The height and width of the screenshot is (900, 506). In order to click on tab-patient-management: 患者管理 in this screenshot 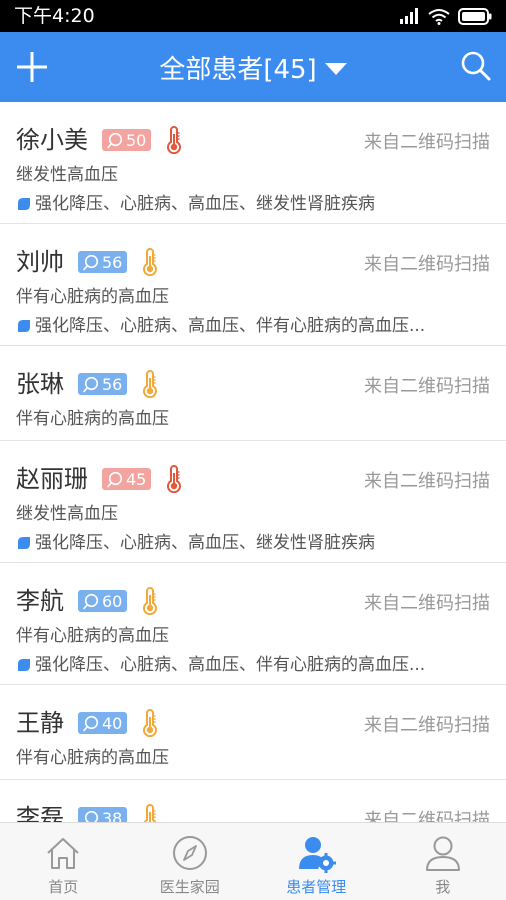, I will do `click(316, 861)`.